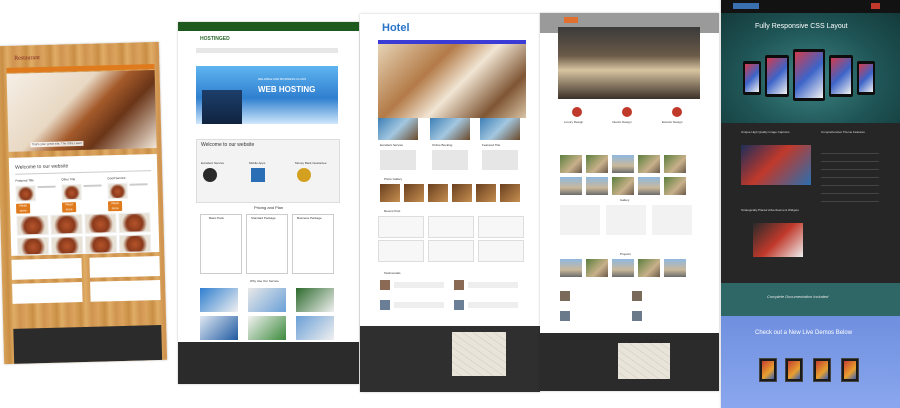  Describe the element at coordinates (263, 218) in the screenshot. I see `plan-name: Standard Package` at that location.